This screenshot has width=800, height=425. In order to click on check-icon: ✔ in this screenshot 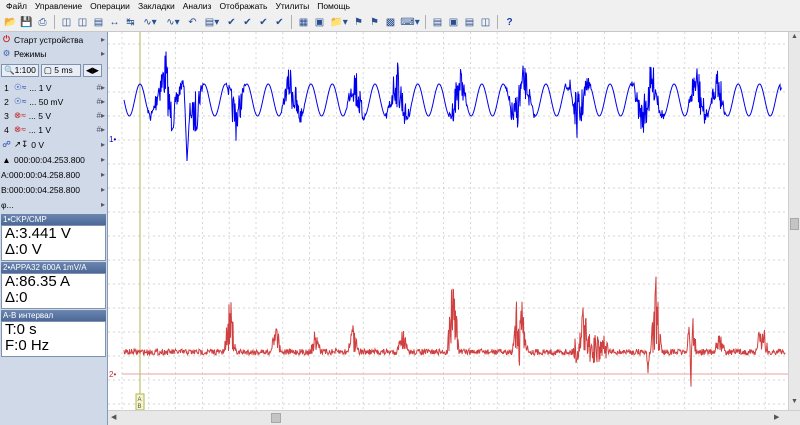, I will do `click(231, 22)`.